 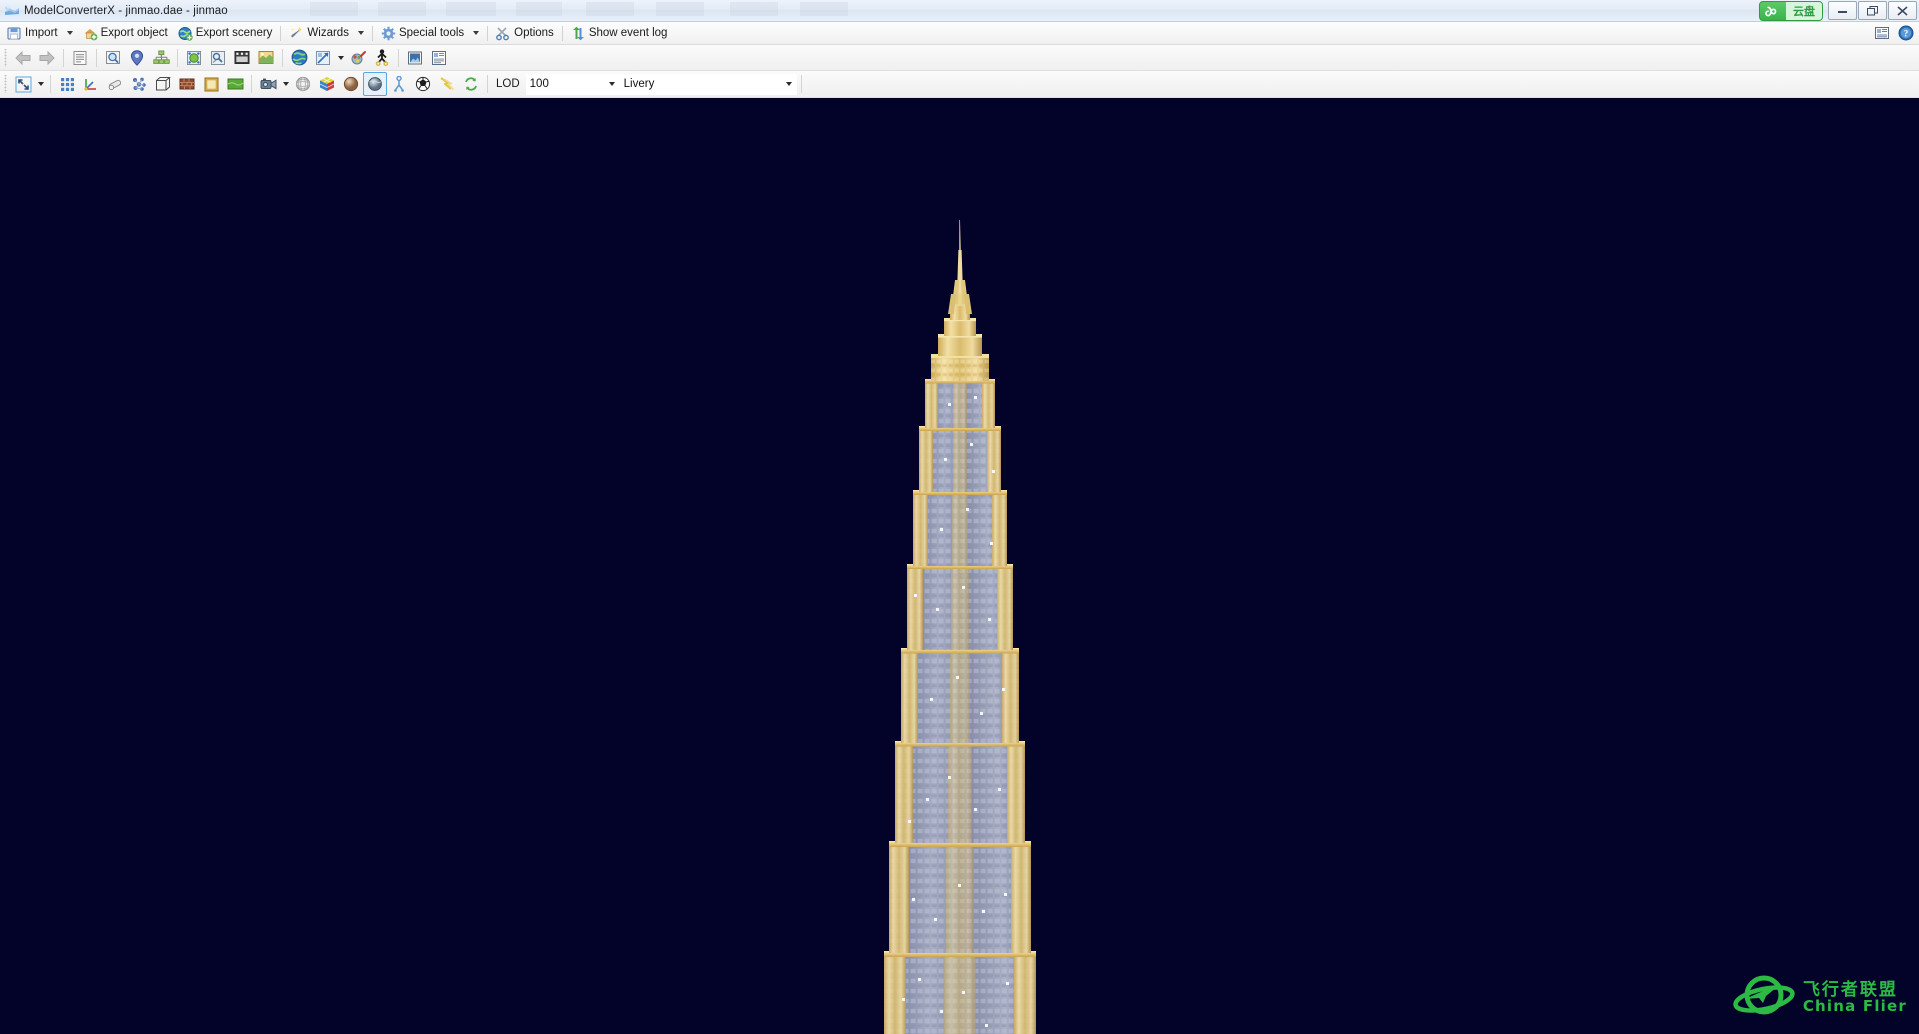 I want to click on lod-label: LOD, so click(x=508, y=84).